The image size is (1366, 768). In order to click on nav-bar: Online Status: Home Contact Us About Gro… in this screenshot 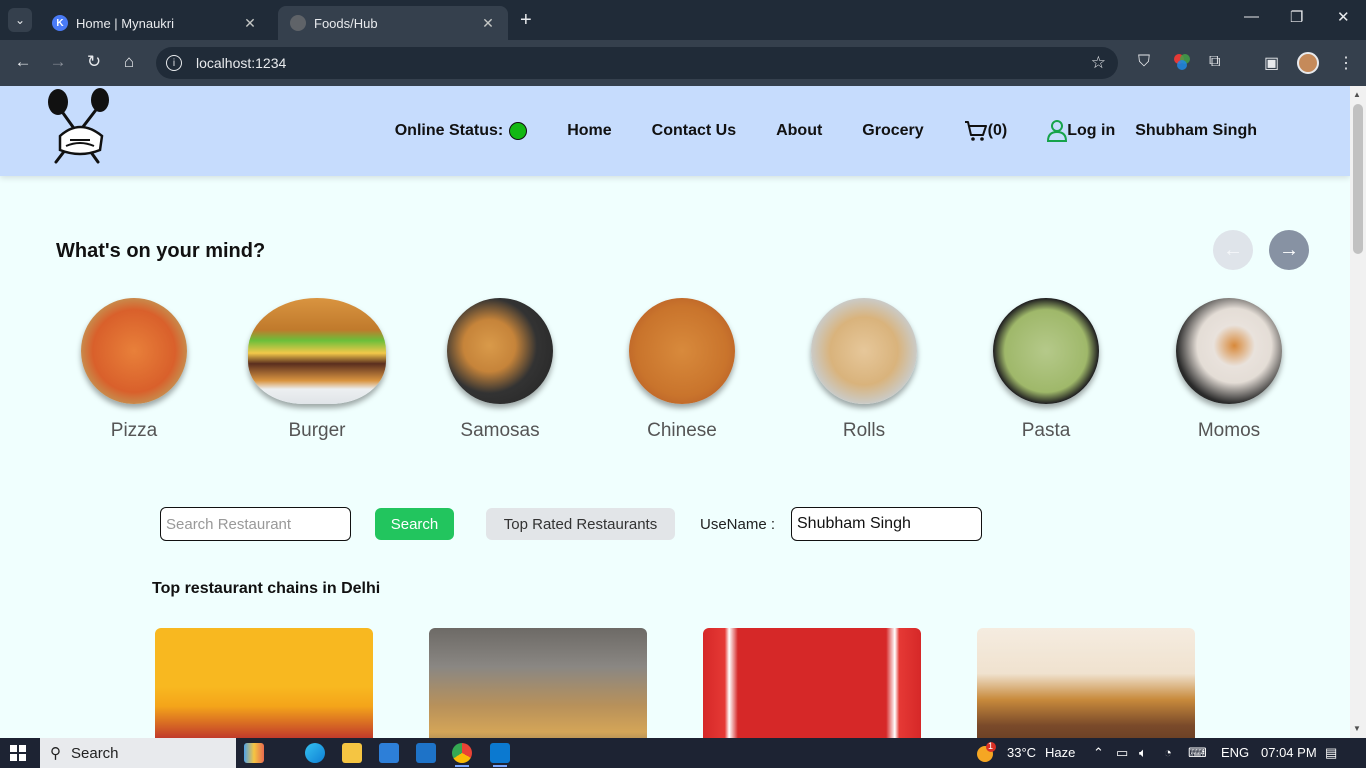, I will do `click(806, 131)`.